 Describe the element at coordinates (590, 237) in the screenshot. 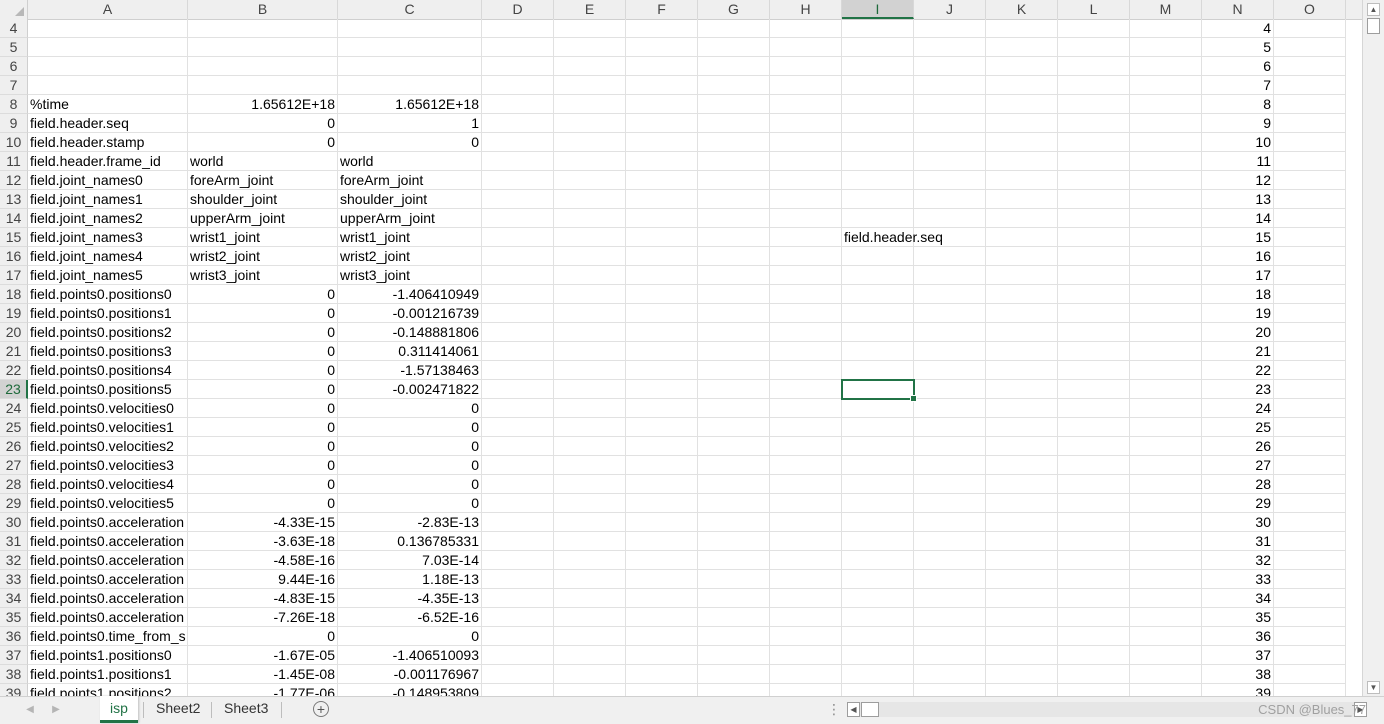

I see `cell-e15` at that location.